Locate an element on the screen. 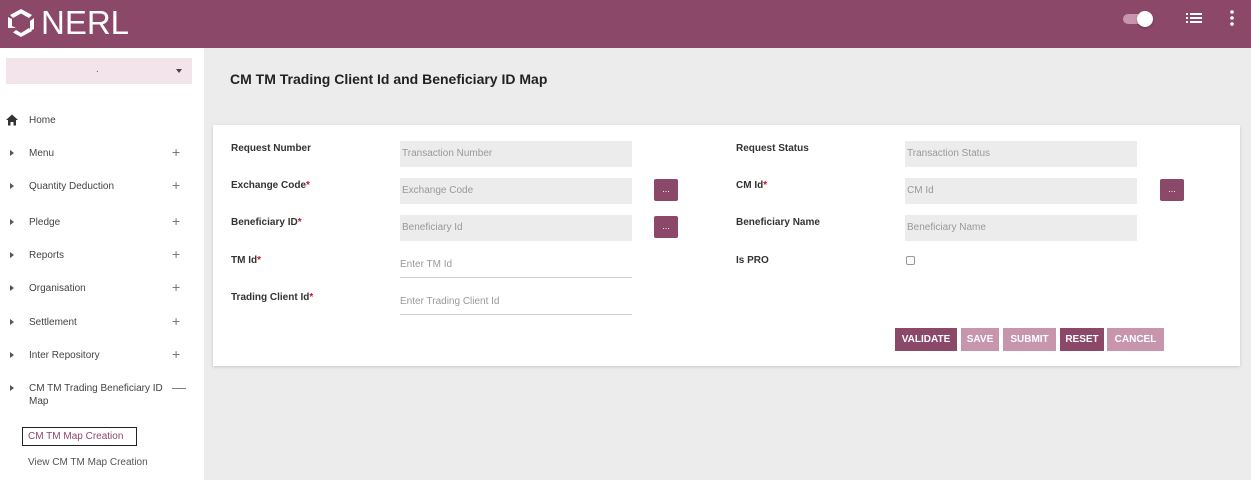 The width and height of the screenshot is (1251, 480). sidebar-item-label: Menu is located at coordinates (42, 153).